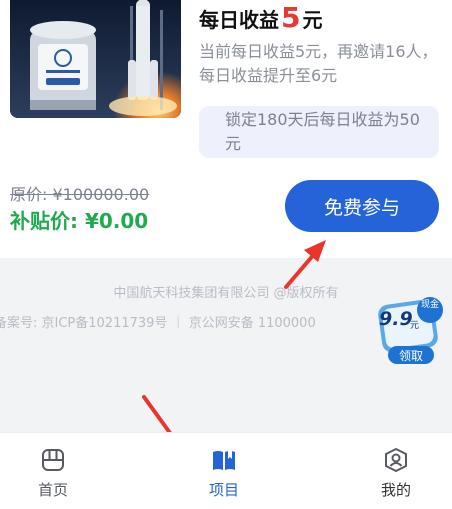  What do you see at coordinates (322, 131) in the screenshot?
I see `lock-note-text: 锁定180天后每日收益为50元` at bounding box center [322, 131].